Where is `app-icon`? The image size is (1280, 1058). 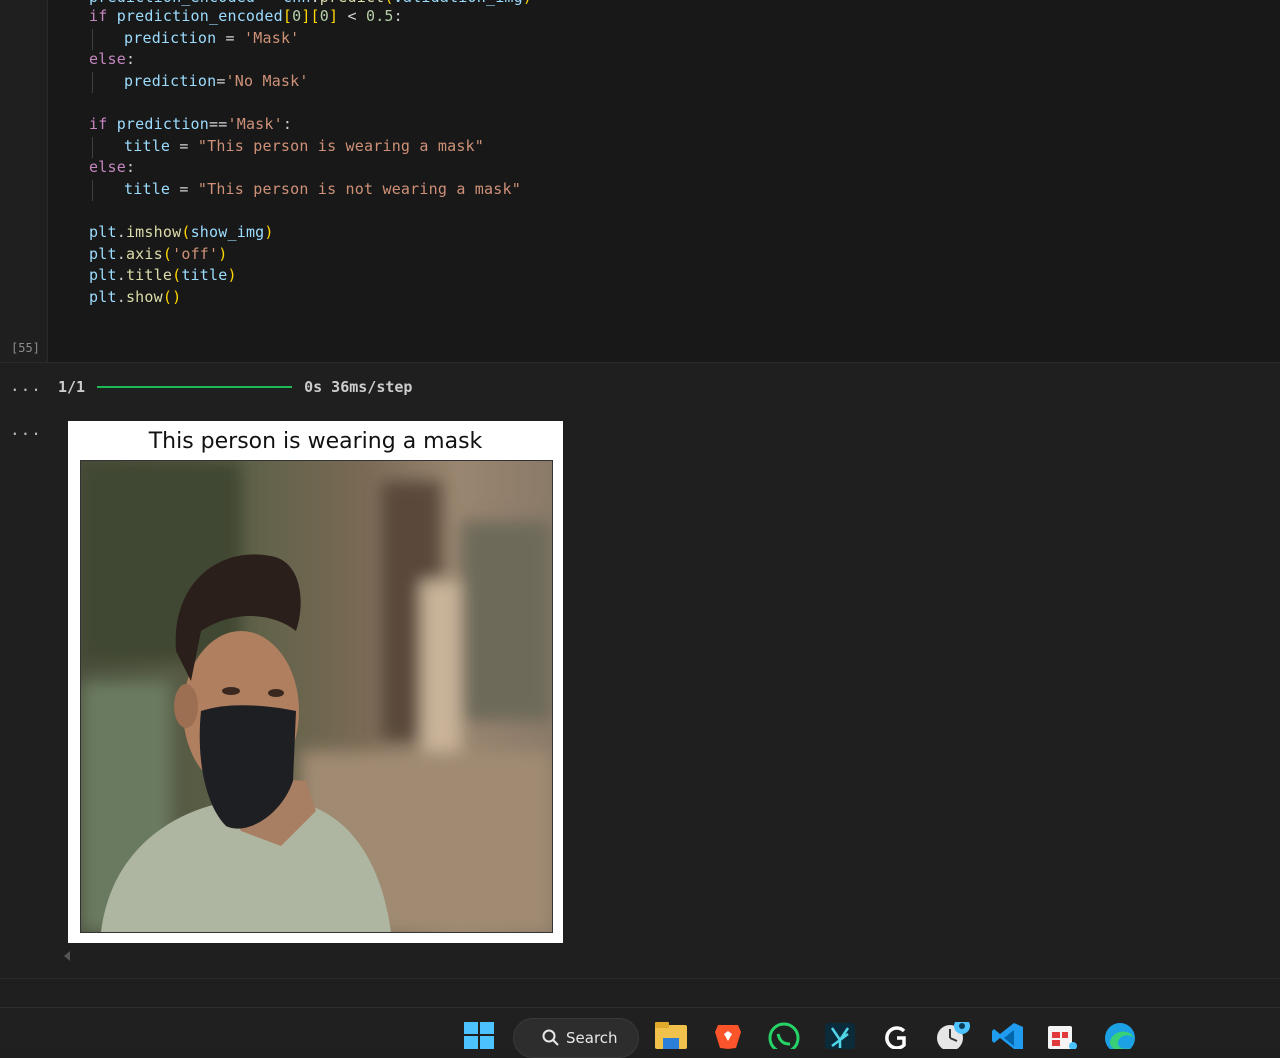
app-icon is located at coordinates (840, 1038).